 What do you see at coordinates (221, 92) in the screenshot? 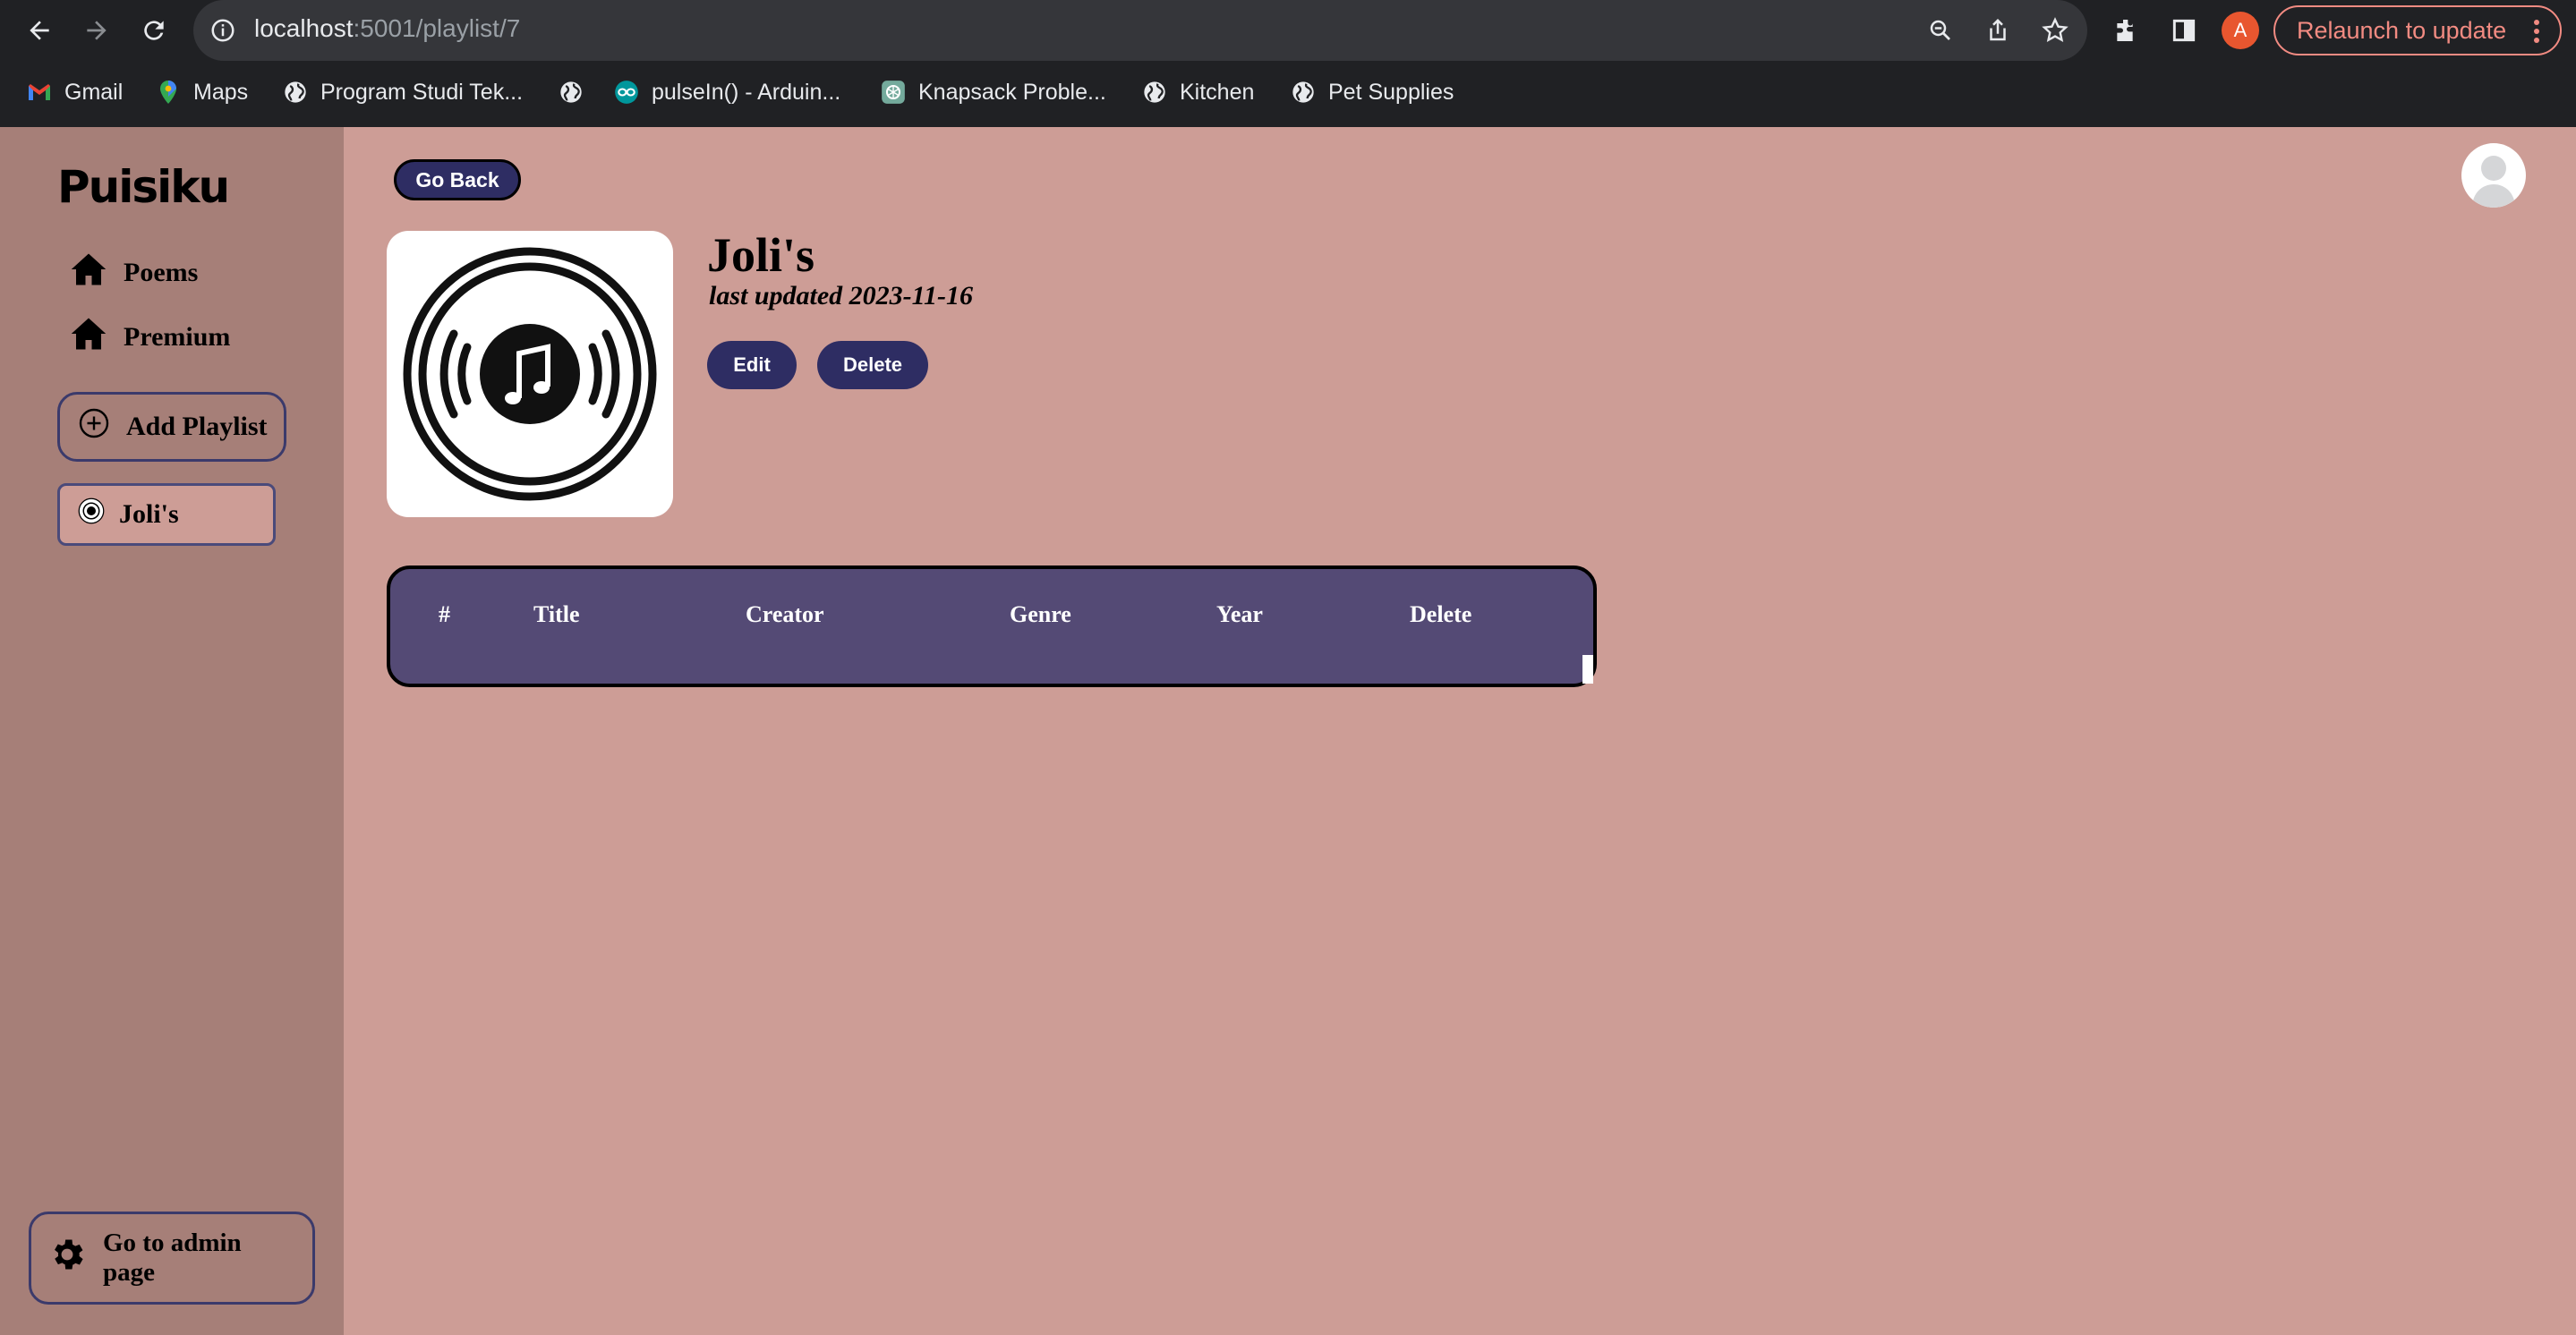
I see `bookmark-label: Maps` at bounding box center [221, 92].